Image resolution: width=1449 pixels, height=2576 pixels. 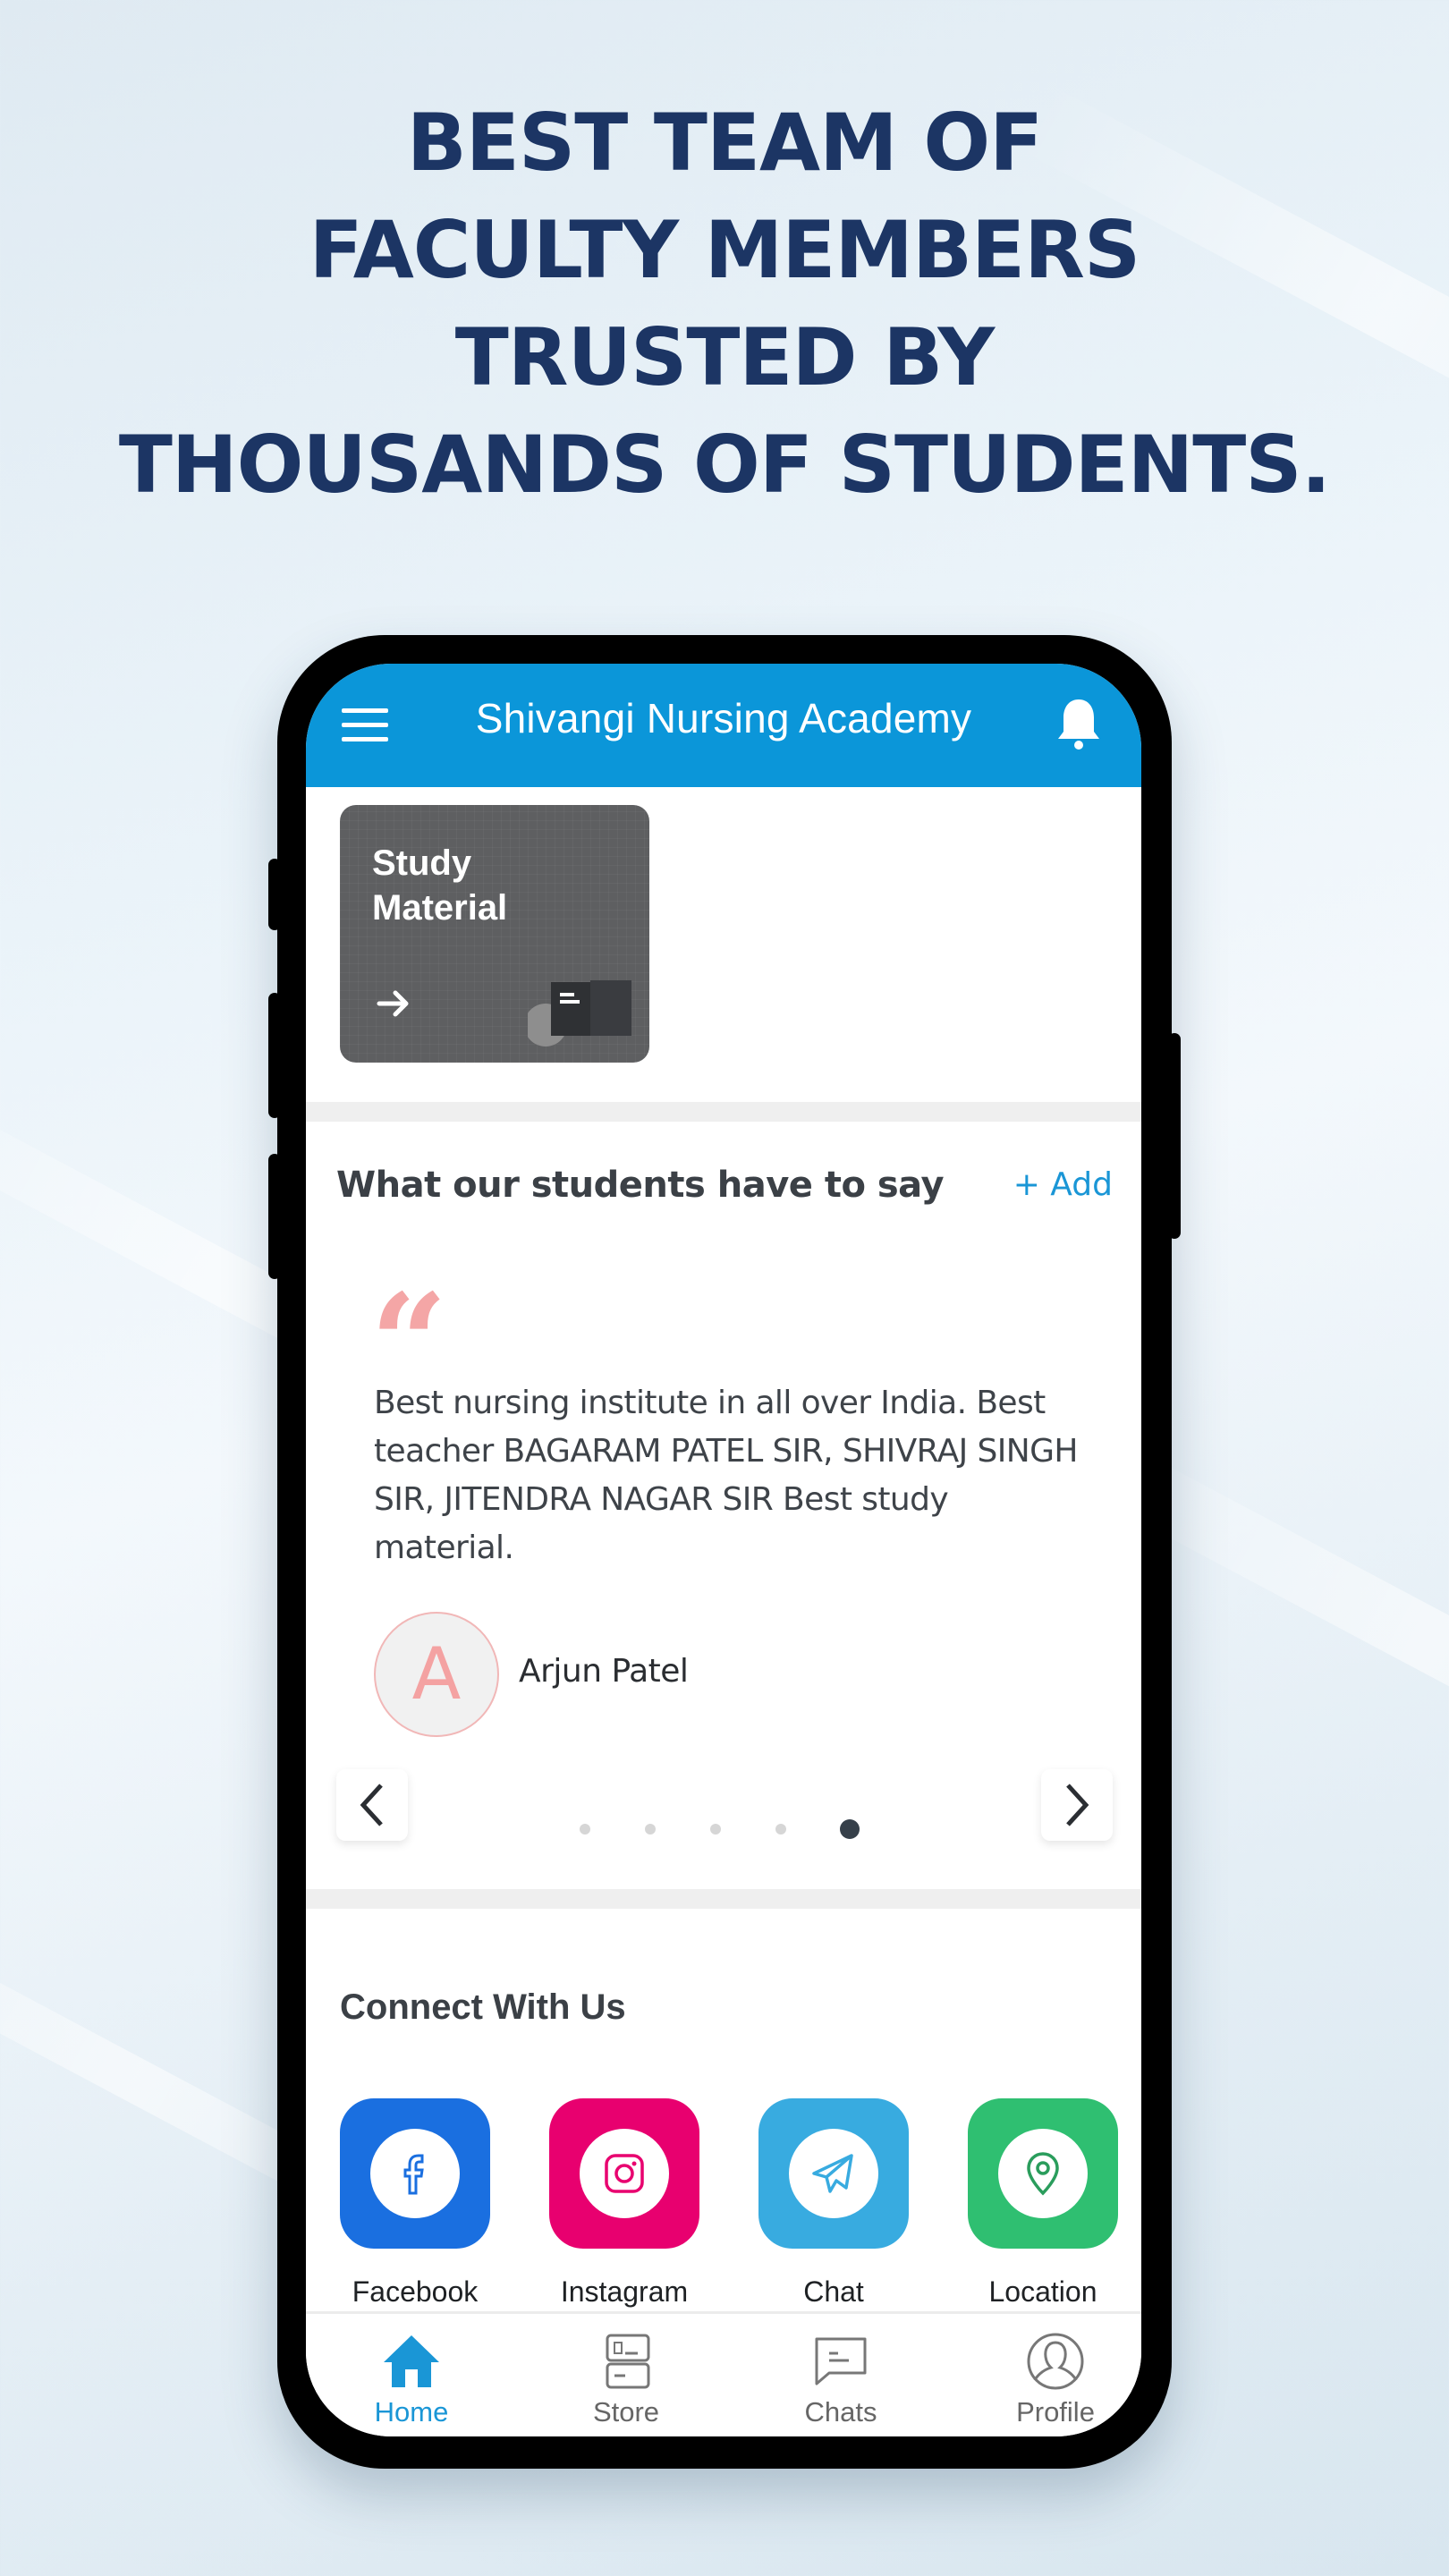 I want to click on chat-tile, so click(x=833, y=2173).